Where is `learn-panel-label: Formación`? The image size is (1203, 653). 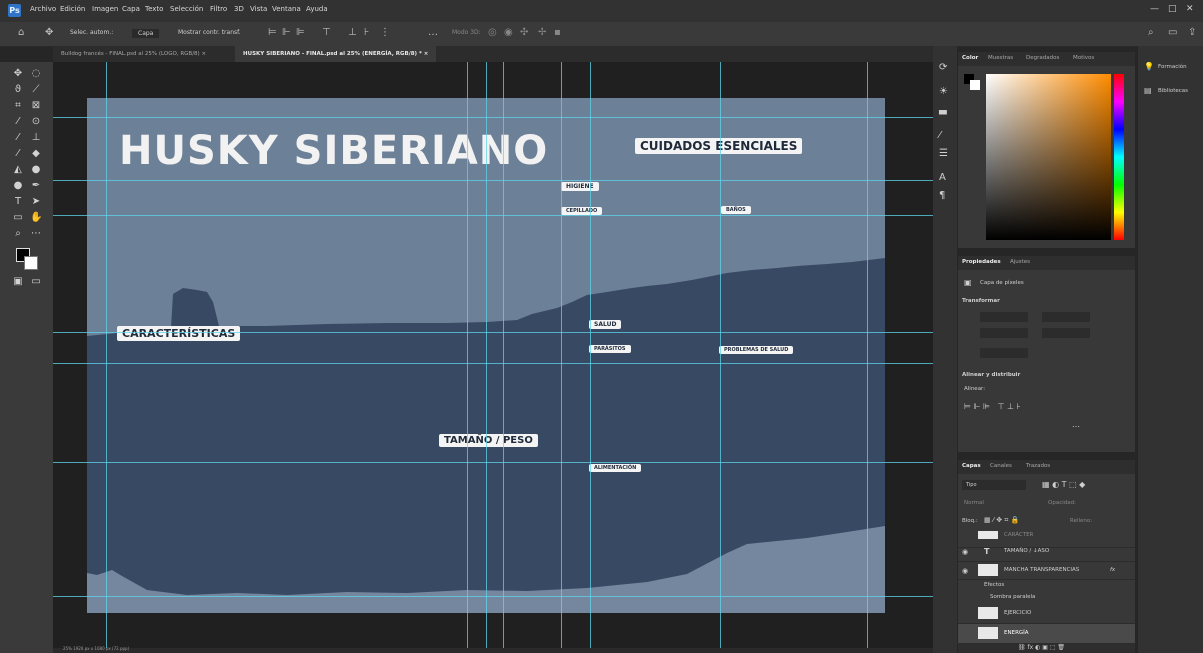 learn-panel-label: Formación is located at coordinates (1172, 67).